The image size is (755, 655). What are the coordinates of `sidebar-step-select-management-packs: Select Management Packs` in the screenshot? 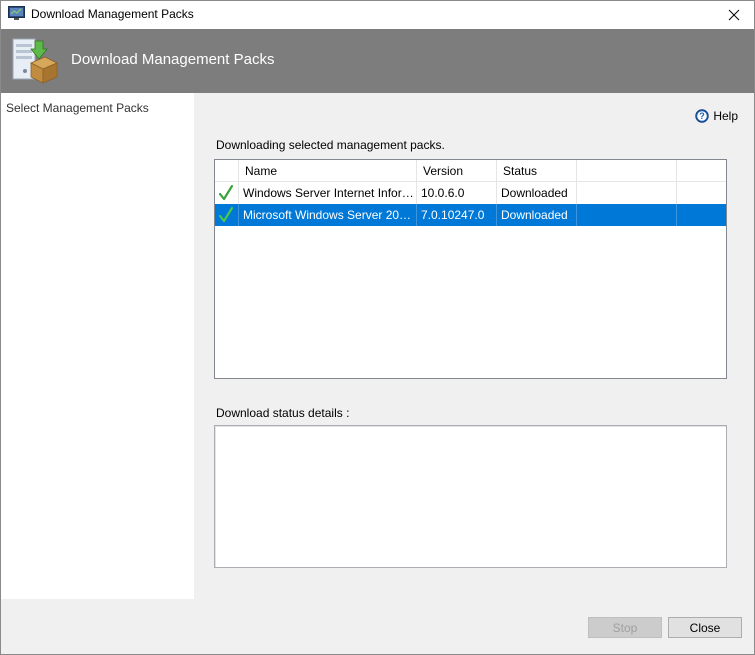 It's located at (77, 108).